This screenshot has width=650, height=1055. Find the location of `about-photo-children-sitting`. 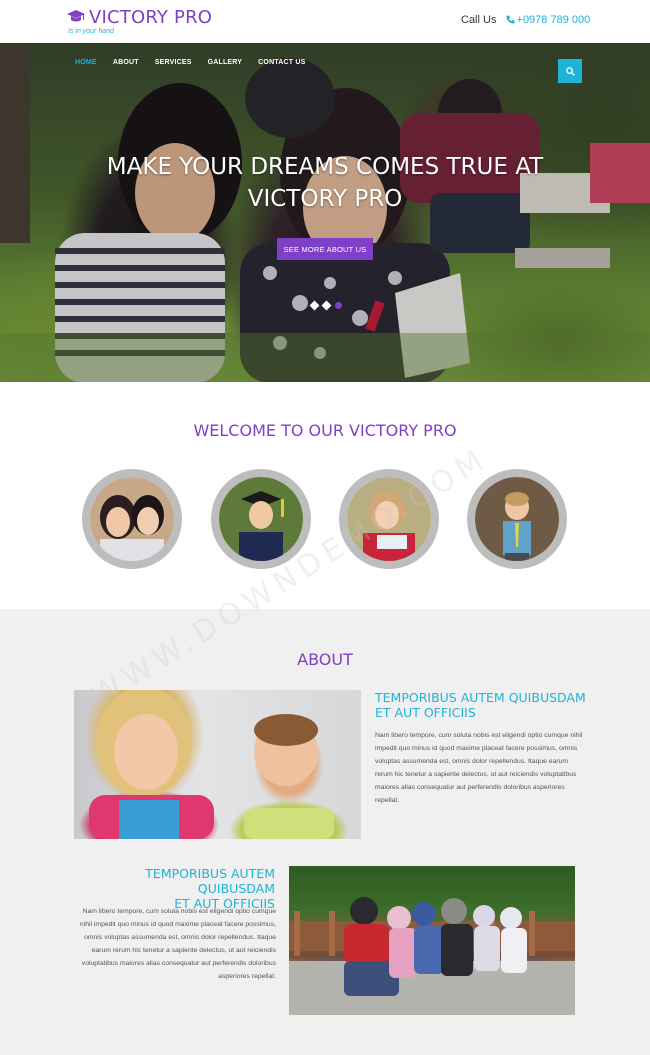

about-photo-children-sitting is located at coordinates (432, 940).